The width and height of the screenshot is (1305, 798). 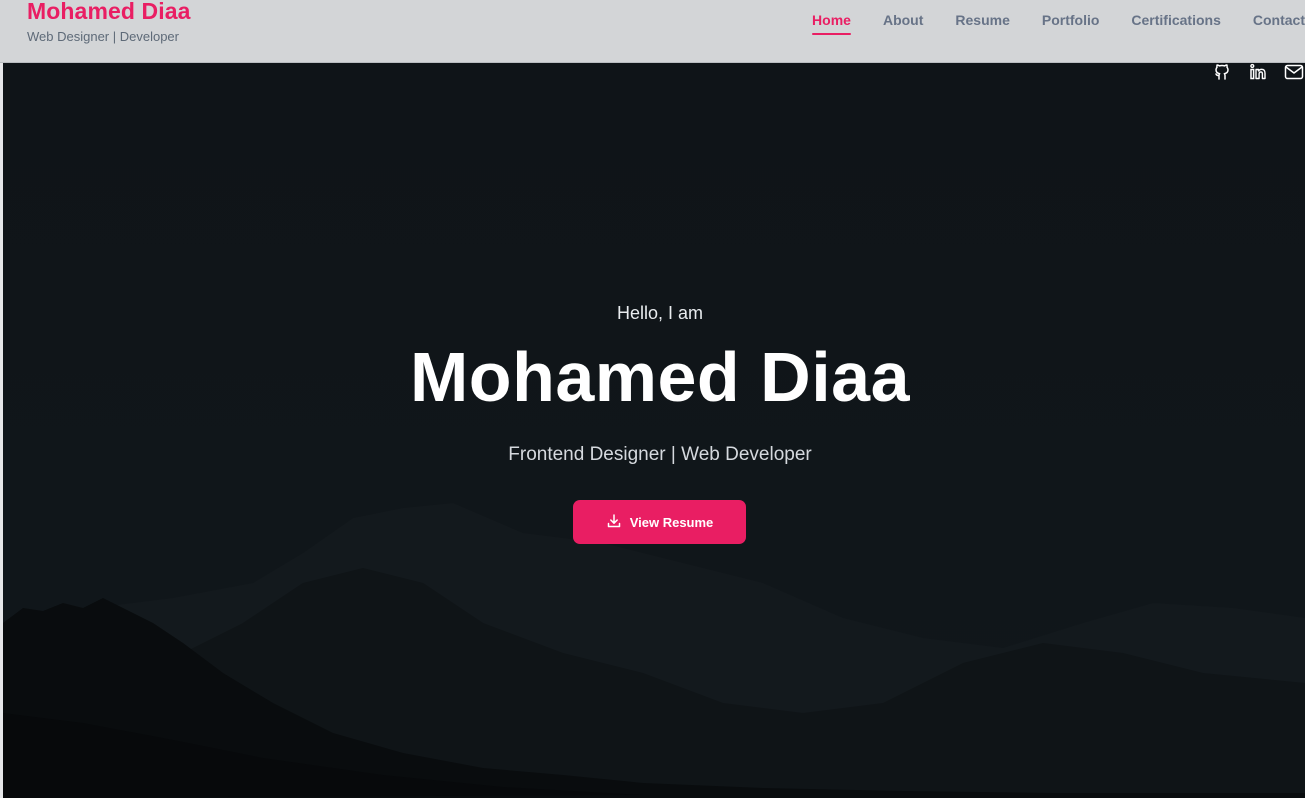 What do you see at coordinates (109, 12) in the screenshot?
I see `brand-name: Mohamed Diaa` at bounding box center [109, 12].